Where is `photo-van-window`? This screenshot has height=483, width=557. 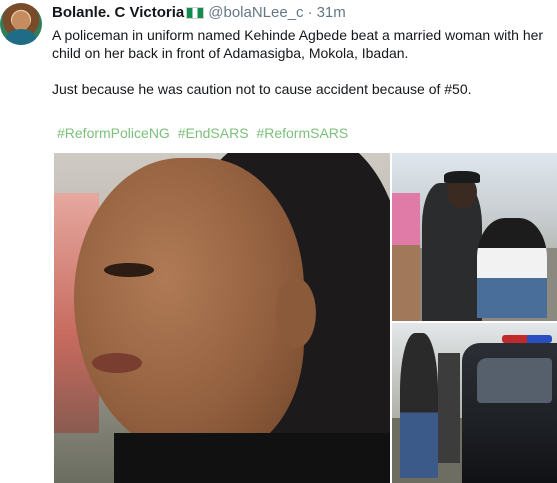 photo-van-window is located at coordinates (514, 380).